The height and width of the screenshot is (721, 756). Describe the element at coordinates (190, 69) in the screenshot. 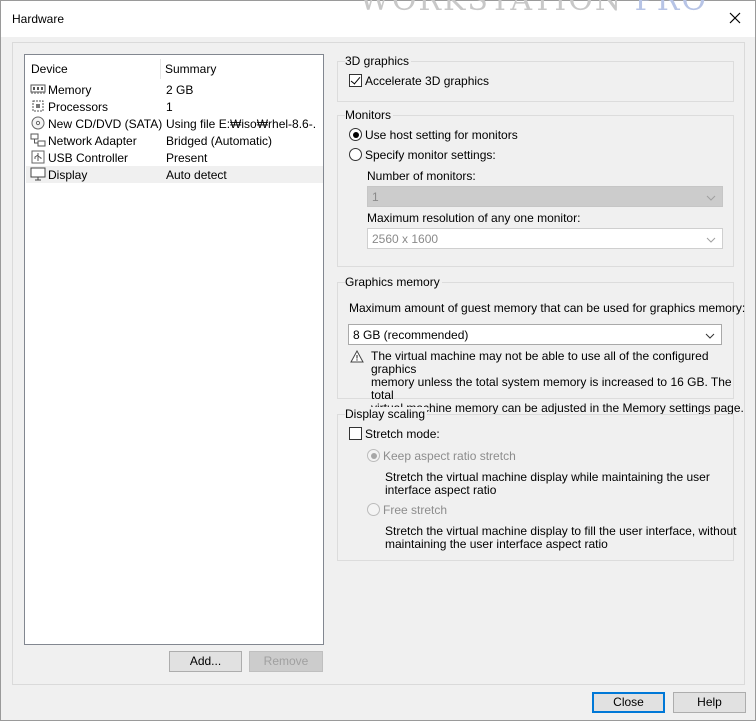

I see `column-header-summary: Summary` at that location.